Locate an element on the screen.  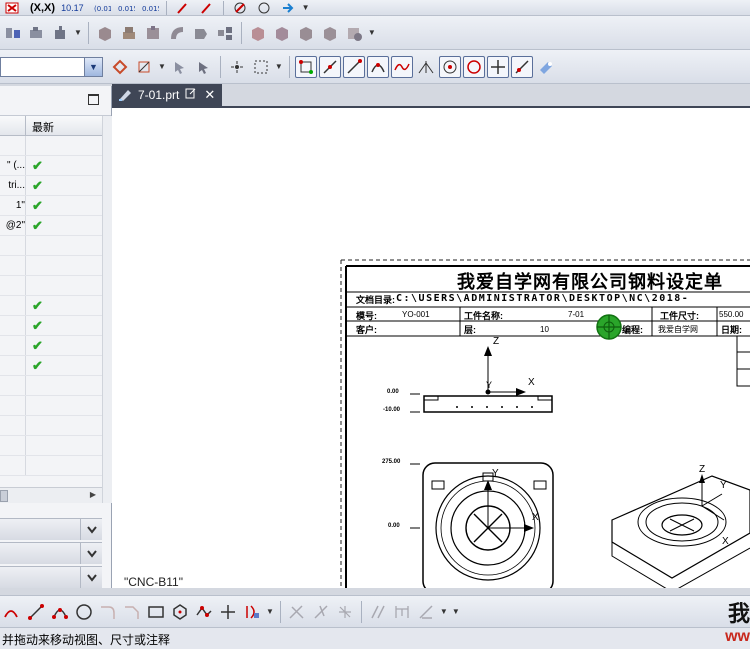
thread-icon is located at coordinates (306, 33).